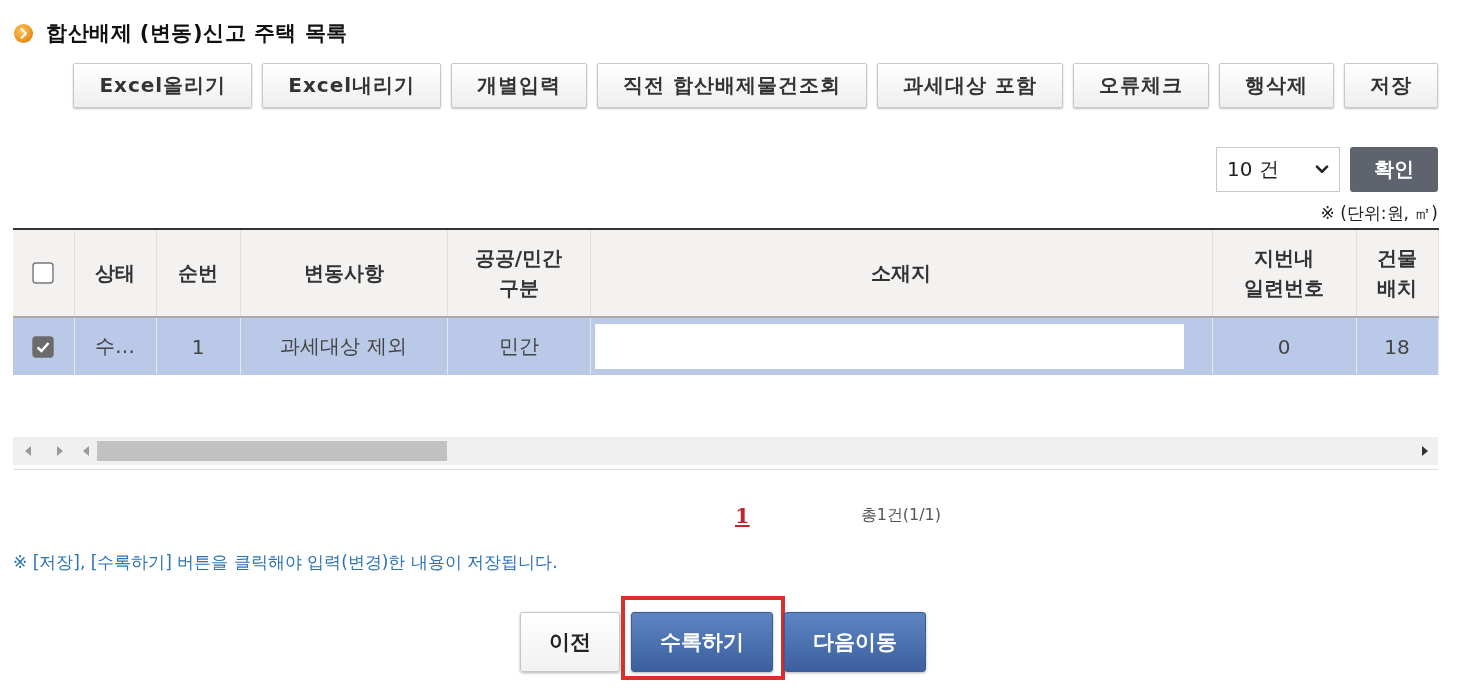 The image size is (1484, 696). What do you see at coordinates (43, 346) in the screenshot?
I see `row-checkbox` at bounding box center [43, 346].